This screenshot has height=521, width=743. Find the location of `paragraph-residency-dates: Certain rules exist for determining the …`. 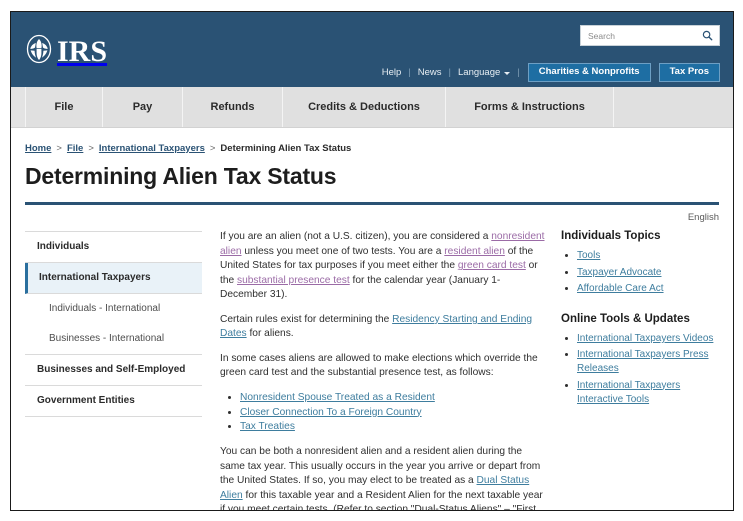

paragraph-residency-dates: Certain rules exist for determining the … is located at coordinates (383, 327).